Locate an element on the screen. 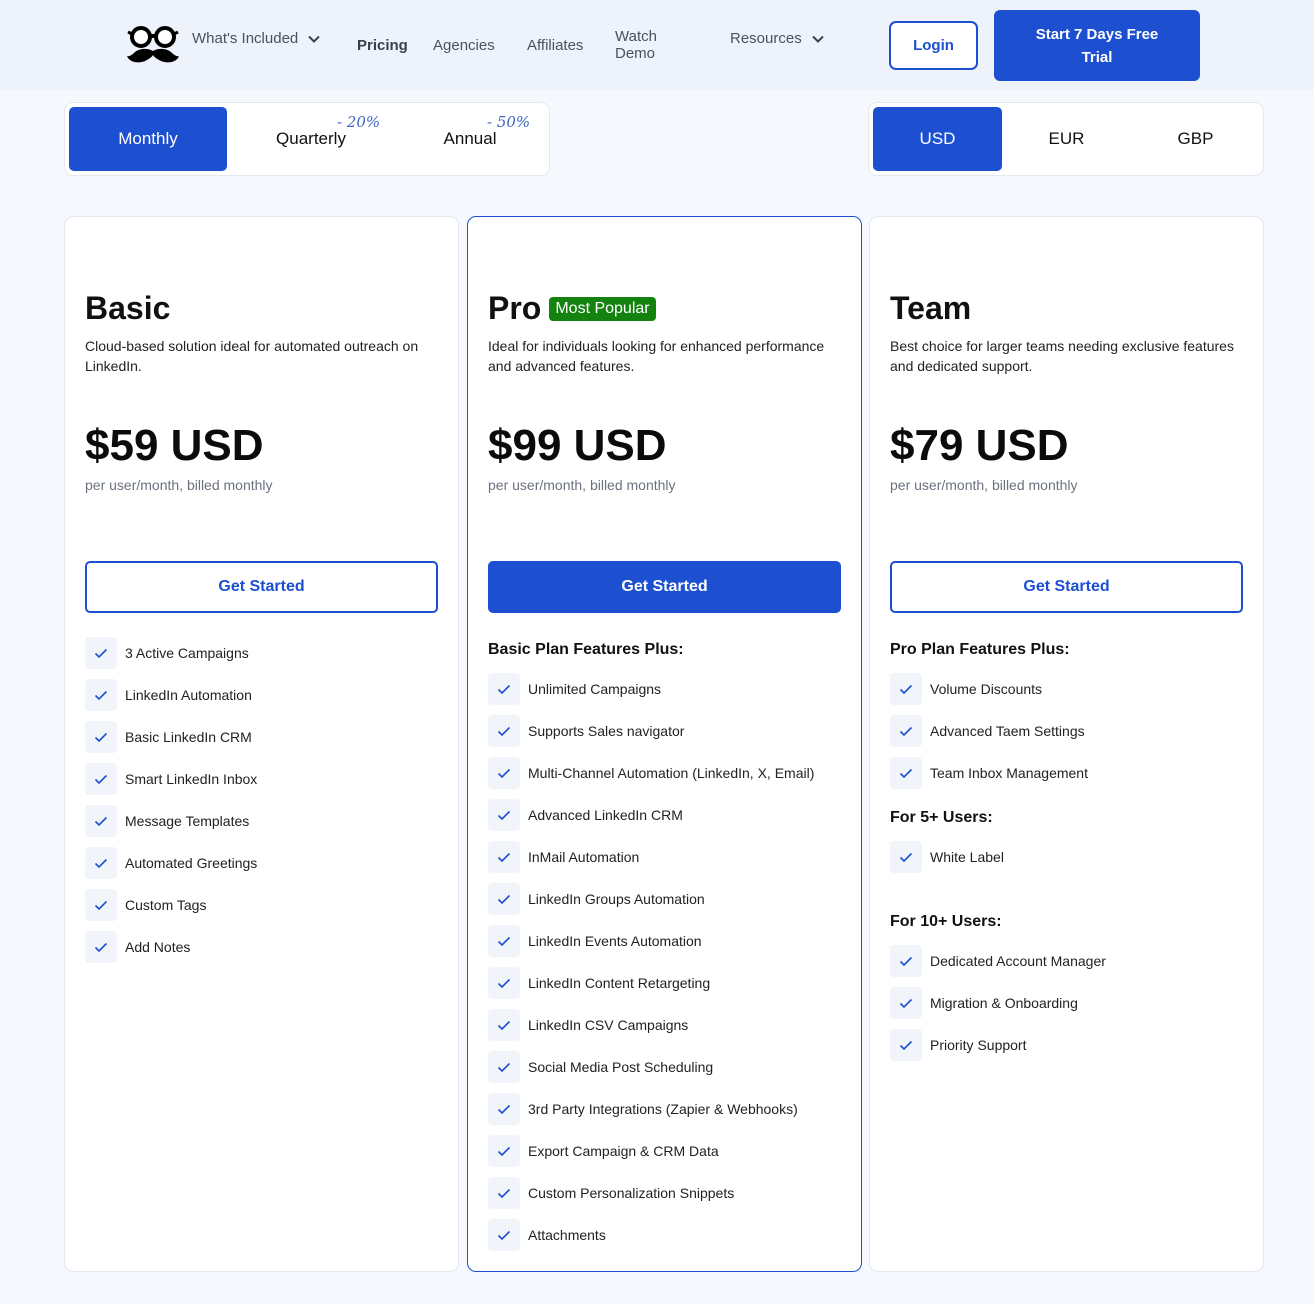 The height and width of the screenshot is (1304, 1314). nav-watch-demo: Watch Demo is located at coordinates (636, 45).